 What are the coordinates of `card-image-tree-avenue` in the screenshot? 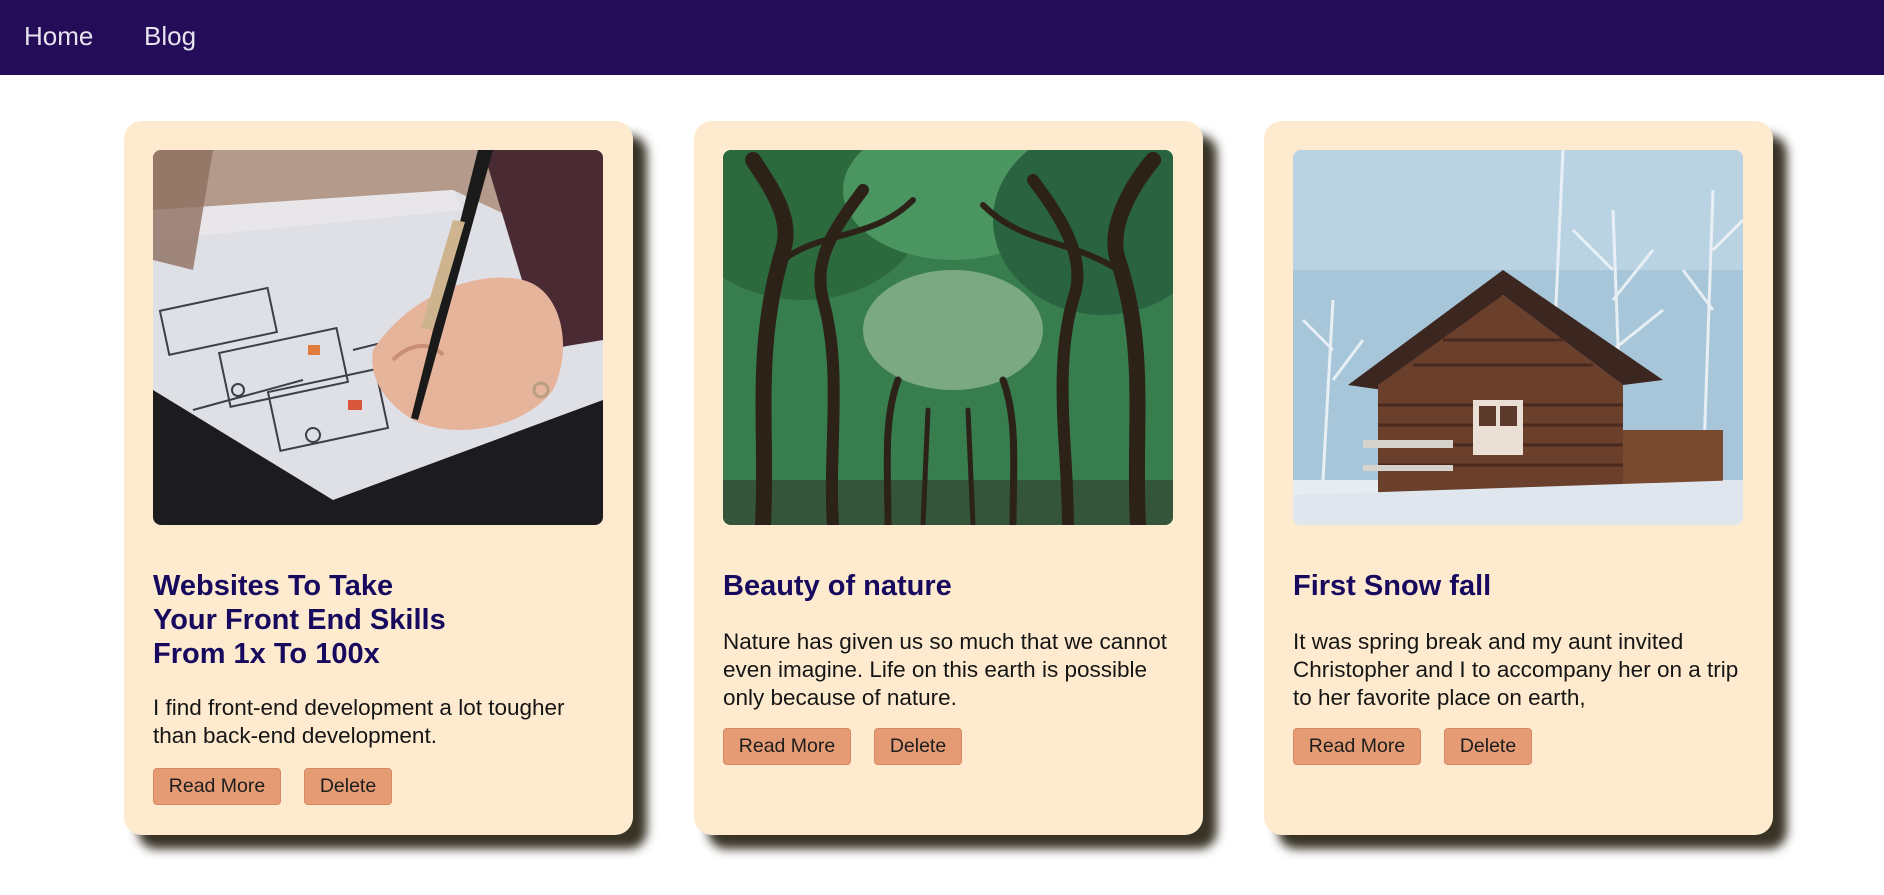 It's located at (948, 337).